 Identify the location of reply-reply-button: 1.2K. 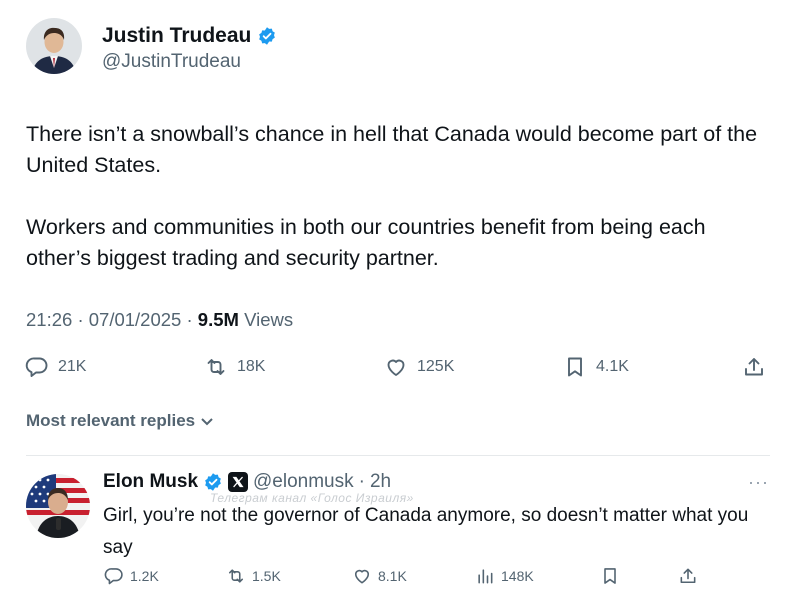
(131, 576).